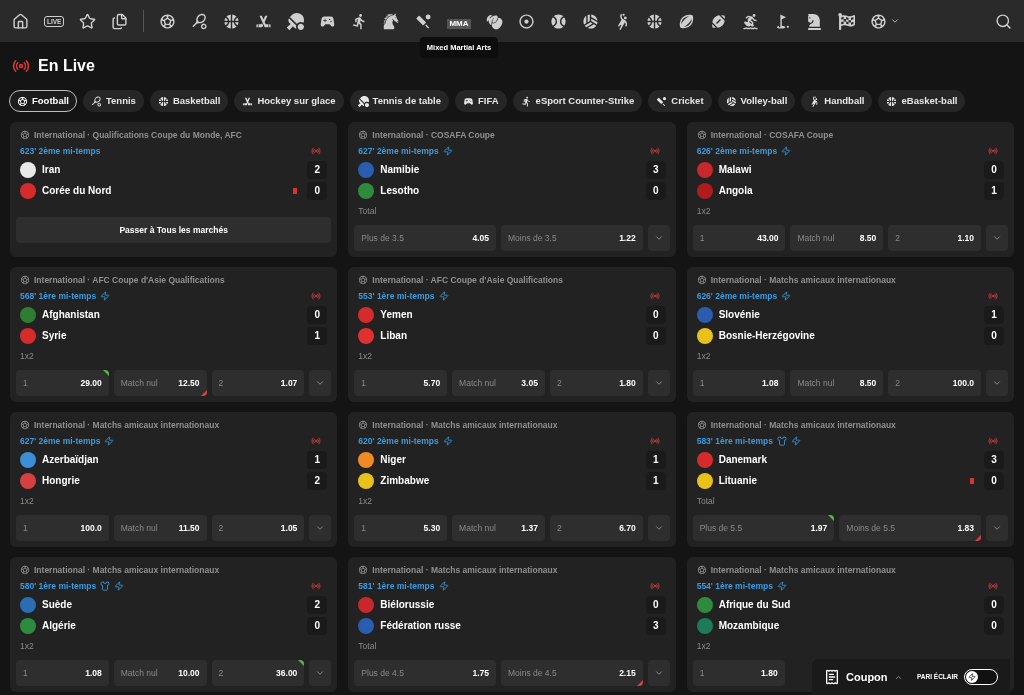  What do you see at coordinates (750, 21) in the screenshot?
I see `surfer-icon` at bounding box center [750, 21].